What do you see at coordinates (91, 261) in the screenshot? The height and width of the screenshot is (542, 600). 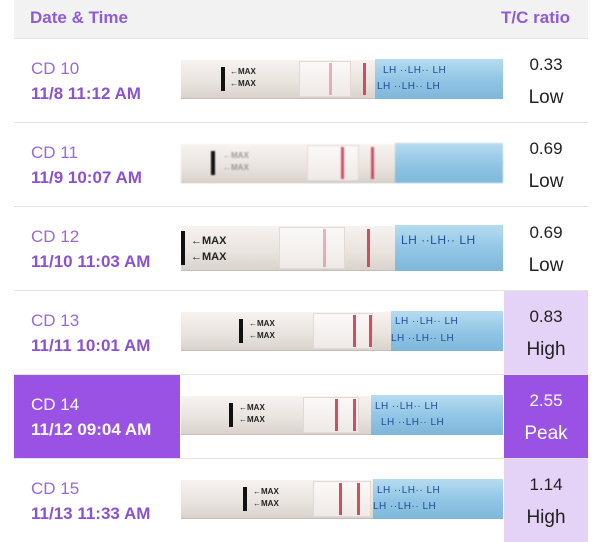 I see `test-date-time: 11/10 11:03 AM` at bounding box center [91, 261].